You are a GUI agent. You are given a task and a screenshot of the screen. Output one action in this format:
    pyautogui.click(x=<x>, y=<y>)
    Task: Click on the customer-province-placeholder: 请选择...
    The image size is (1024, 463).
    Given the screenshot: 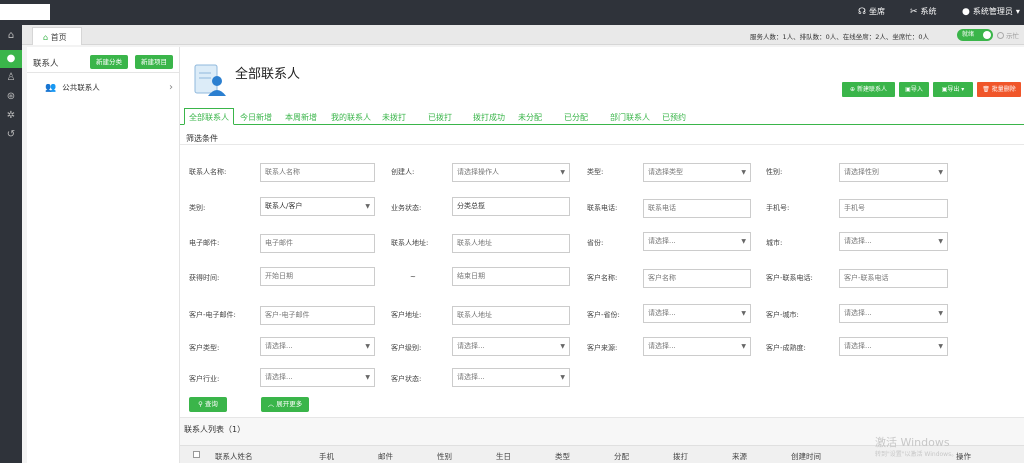 What is the action you would take?
    pyautogui.click(x=662, y=313)
    